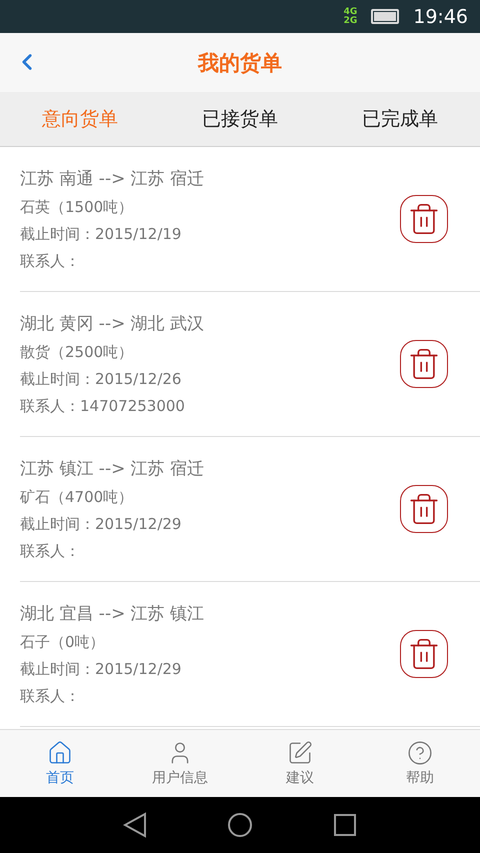  What do you see at coordinates (112, 324) in the screenshot?
I see `route-text: 湖北 黄冈 --> 湖北 武汉` at bounding box center [112, 324].